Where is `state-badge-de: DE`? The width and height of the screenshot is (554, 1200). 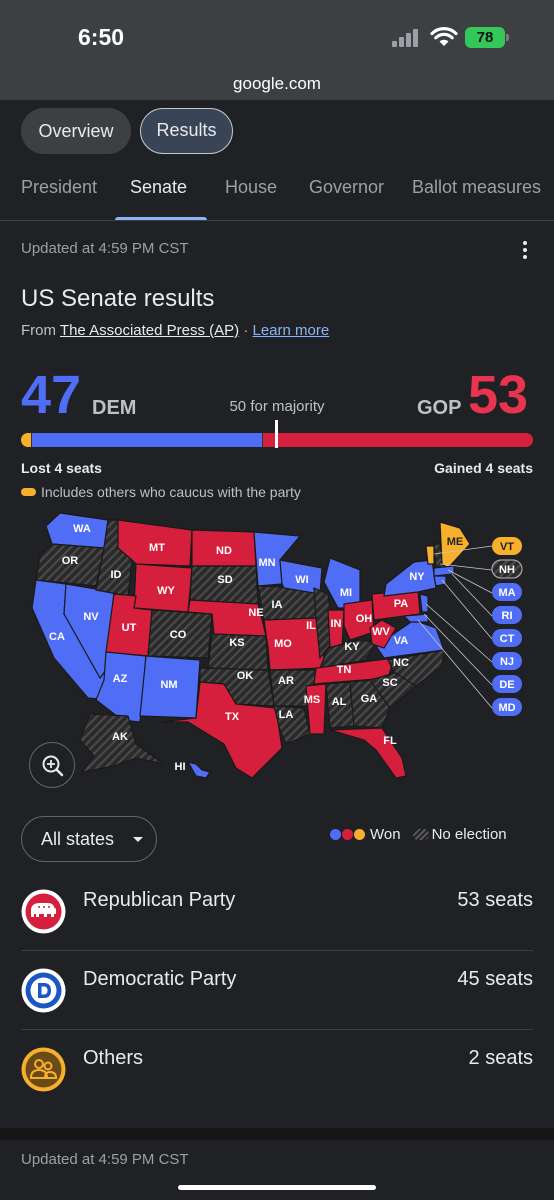 state-badge-de: DE is located at coordinates (507, 684).